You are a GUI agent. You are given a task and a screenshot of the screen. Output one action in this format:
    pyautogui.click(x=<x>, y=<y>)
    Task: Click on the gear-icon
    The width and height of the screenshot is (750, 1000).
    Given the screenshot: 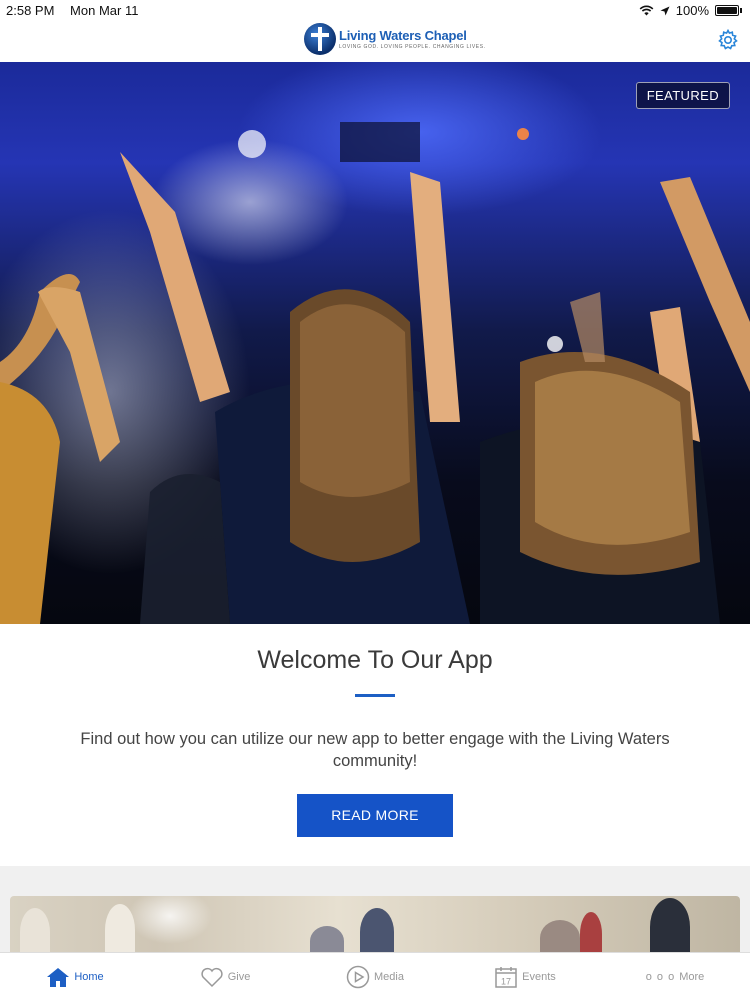 What is the action you would take?
    pyautogui.click(x=728, y=39)
    